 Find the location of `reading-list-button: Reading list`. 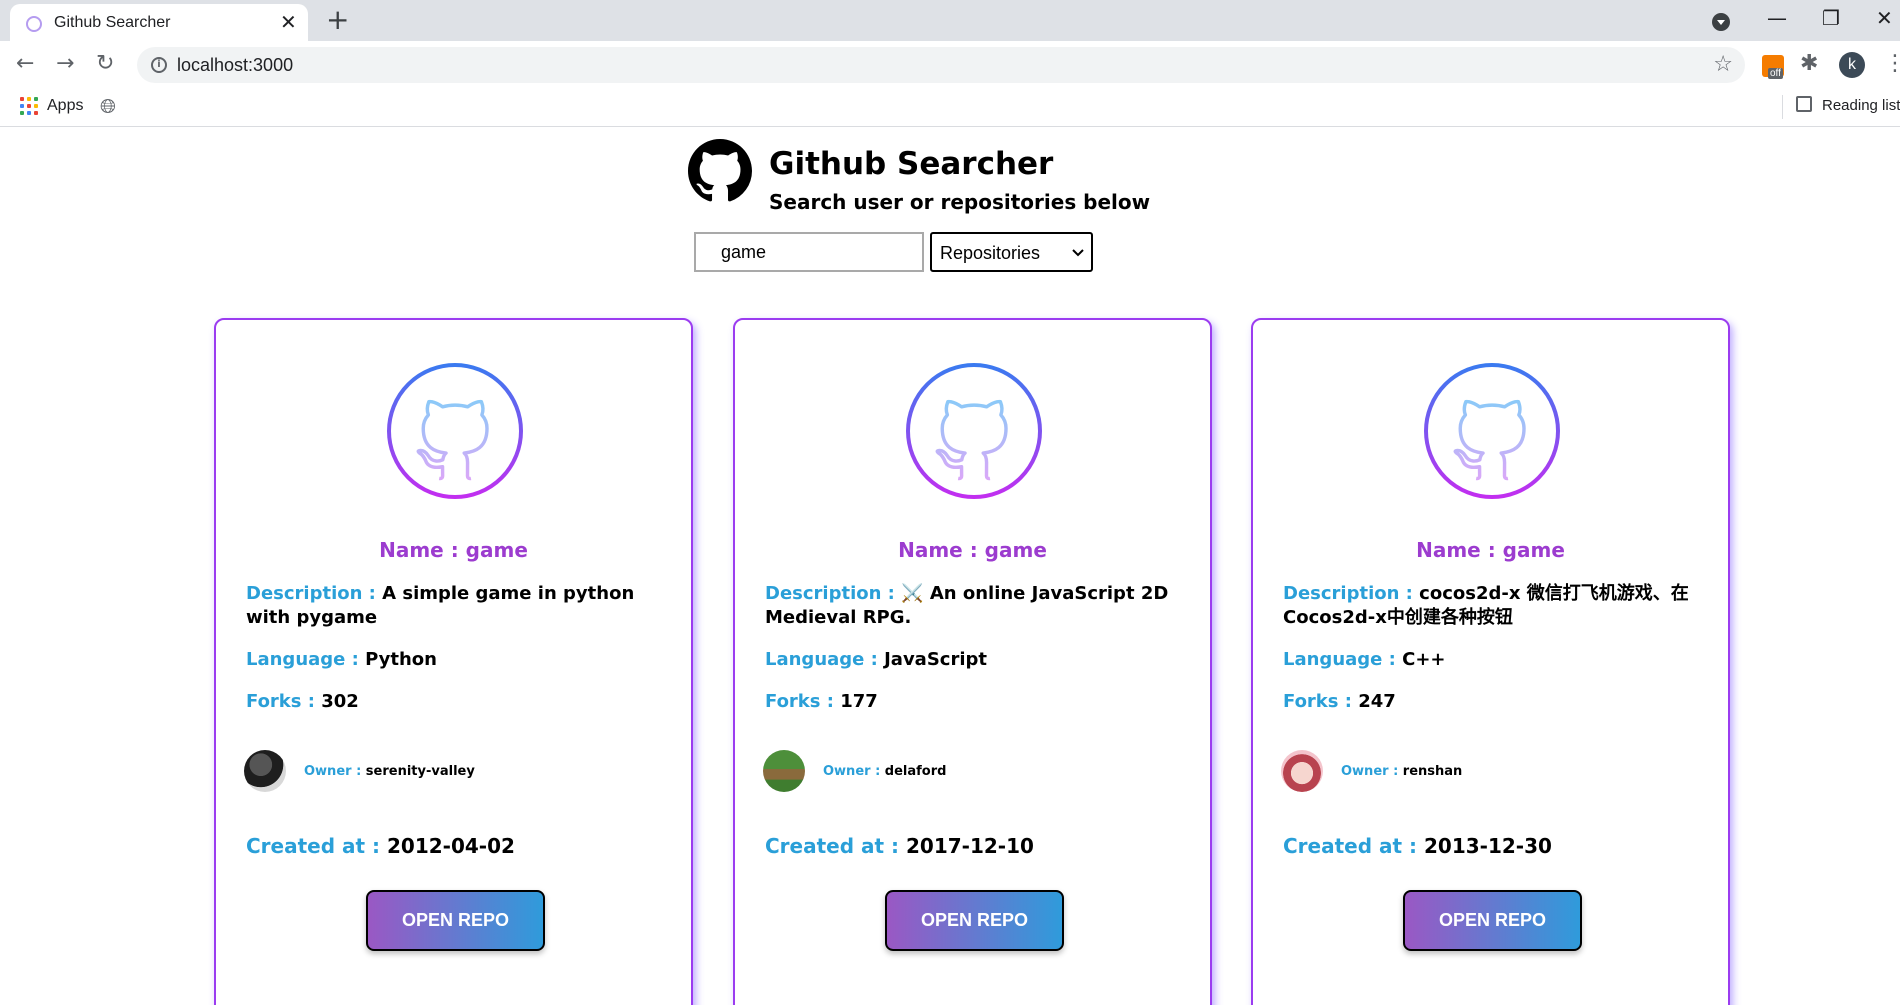

reading-list-button: Reading list is located at coordinates (1861, 105).